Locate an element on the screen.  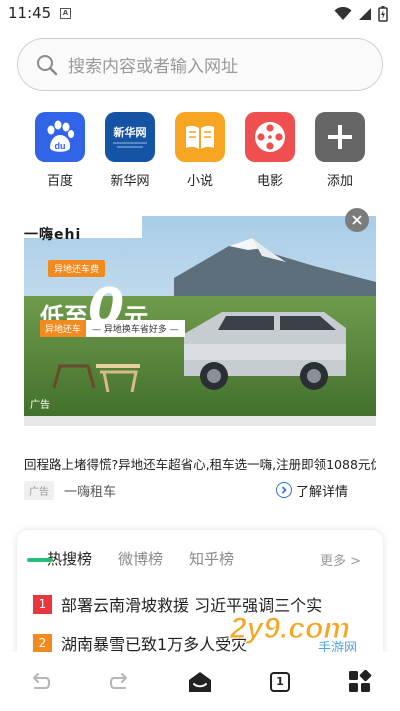
film-reel-icon is located at coordinates (270, 137).